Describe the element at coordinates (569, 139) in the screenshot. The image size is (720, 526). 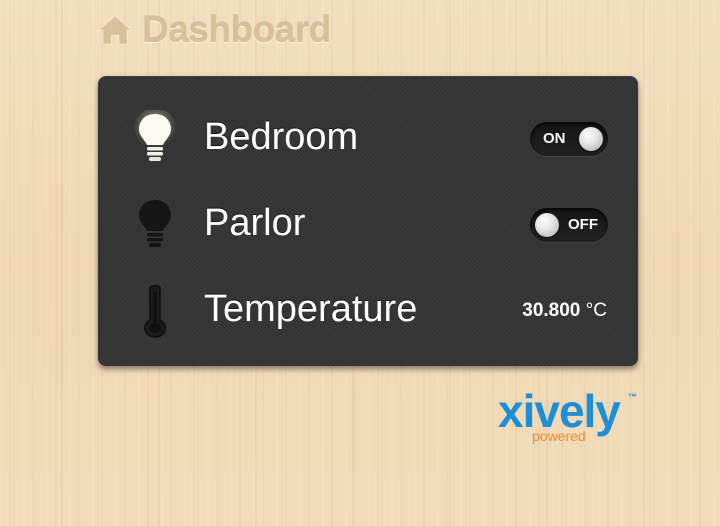
I see `bedroom-toggle-switch: ON` at that location.